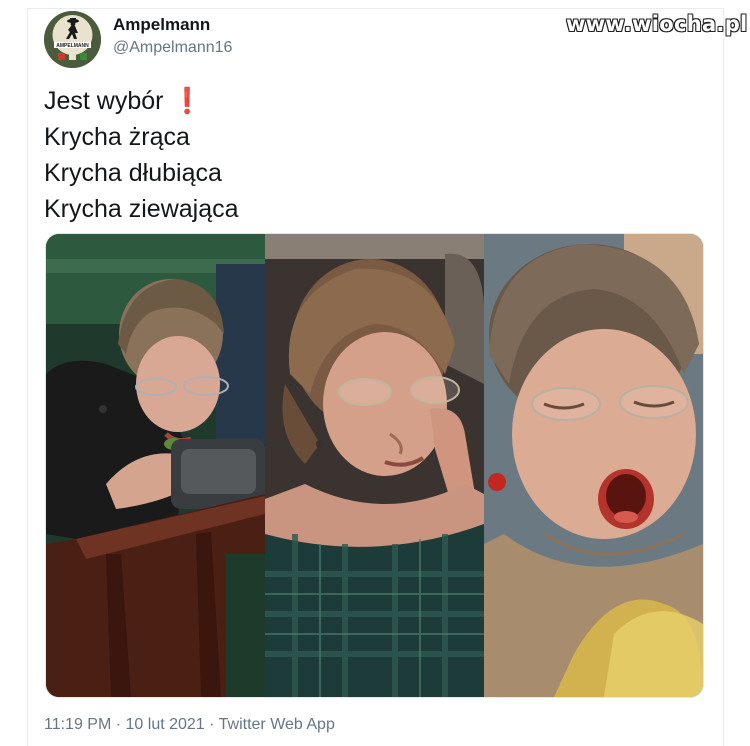 This screenshot has height=746, width=750. What do you see at coordinates (172, 48) in the screenshot?
I see `author-handle: @Ampelmann16` at bounding box center [172, 48].